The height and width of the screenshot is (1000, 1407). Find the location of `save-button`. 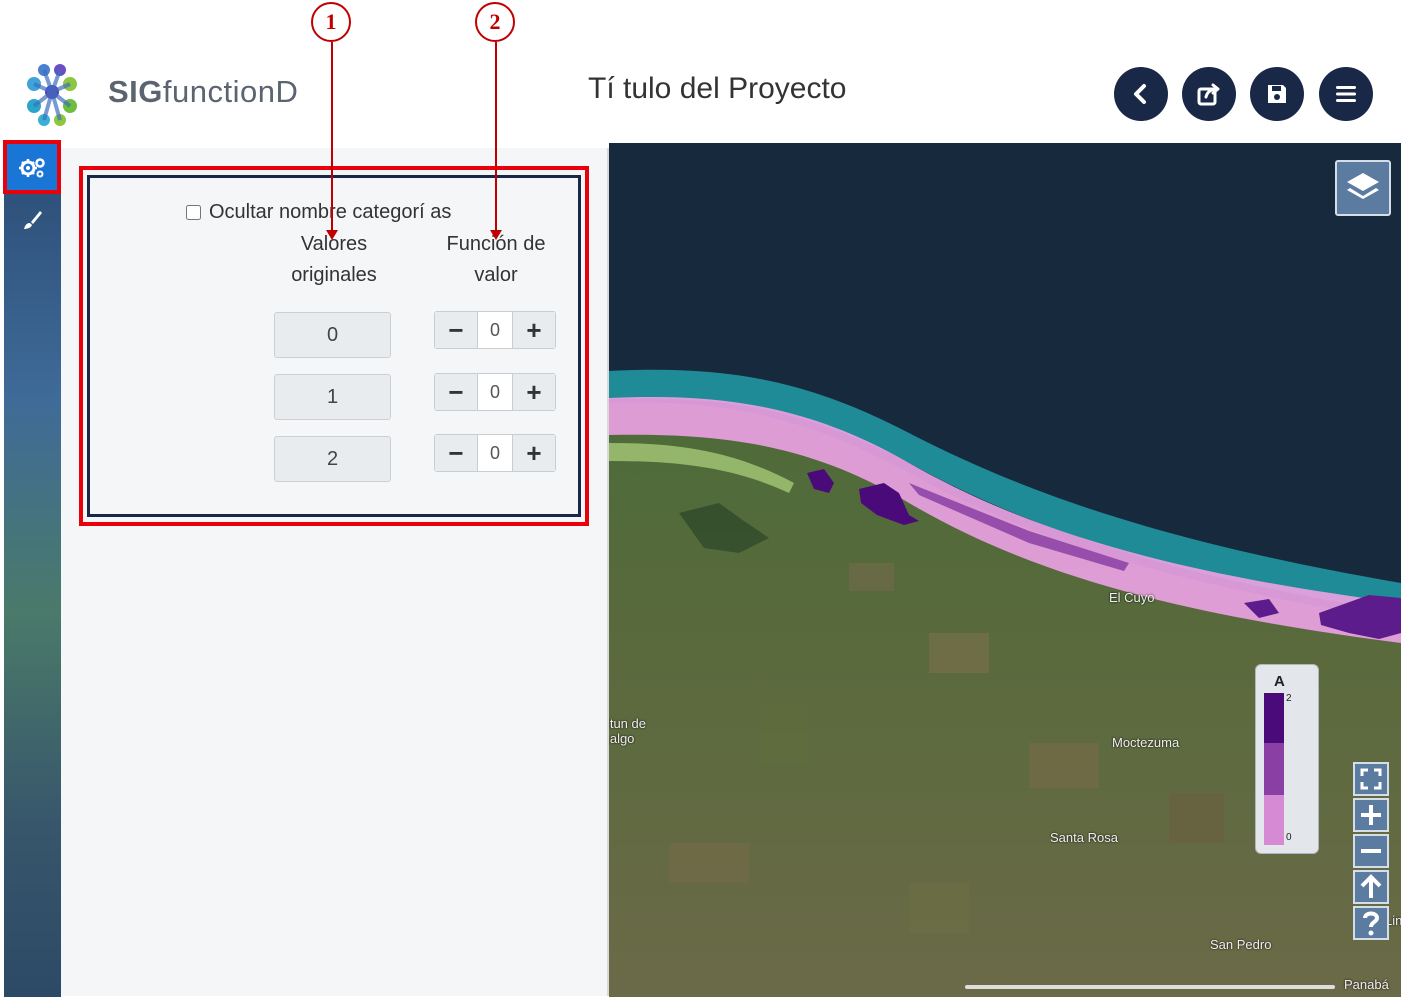

save-button is located at coordinates (1277, 94).